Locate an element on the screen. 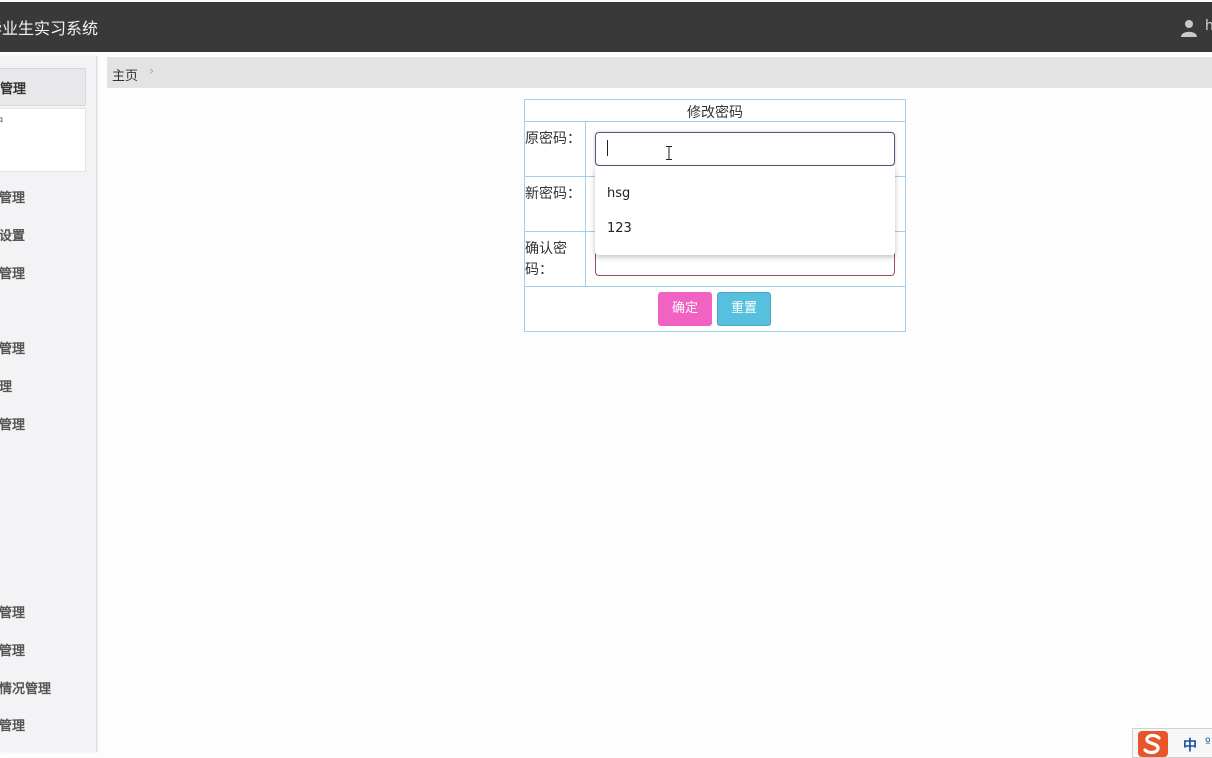  user-menu: h is located at coordinates (1196, 28).